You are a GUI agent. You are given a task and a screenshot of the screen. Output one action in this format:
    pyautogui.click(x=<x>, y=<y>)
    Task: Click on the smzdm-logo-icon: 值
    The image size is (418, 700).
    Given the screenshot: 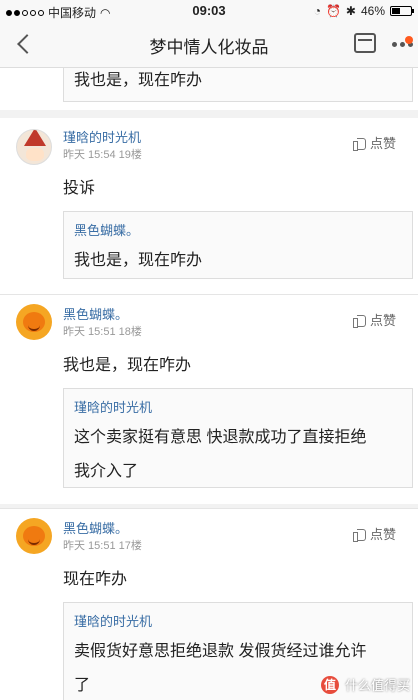 What is the action you would take?
    pyautogui.click(x=329, y=684)
    